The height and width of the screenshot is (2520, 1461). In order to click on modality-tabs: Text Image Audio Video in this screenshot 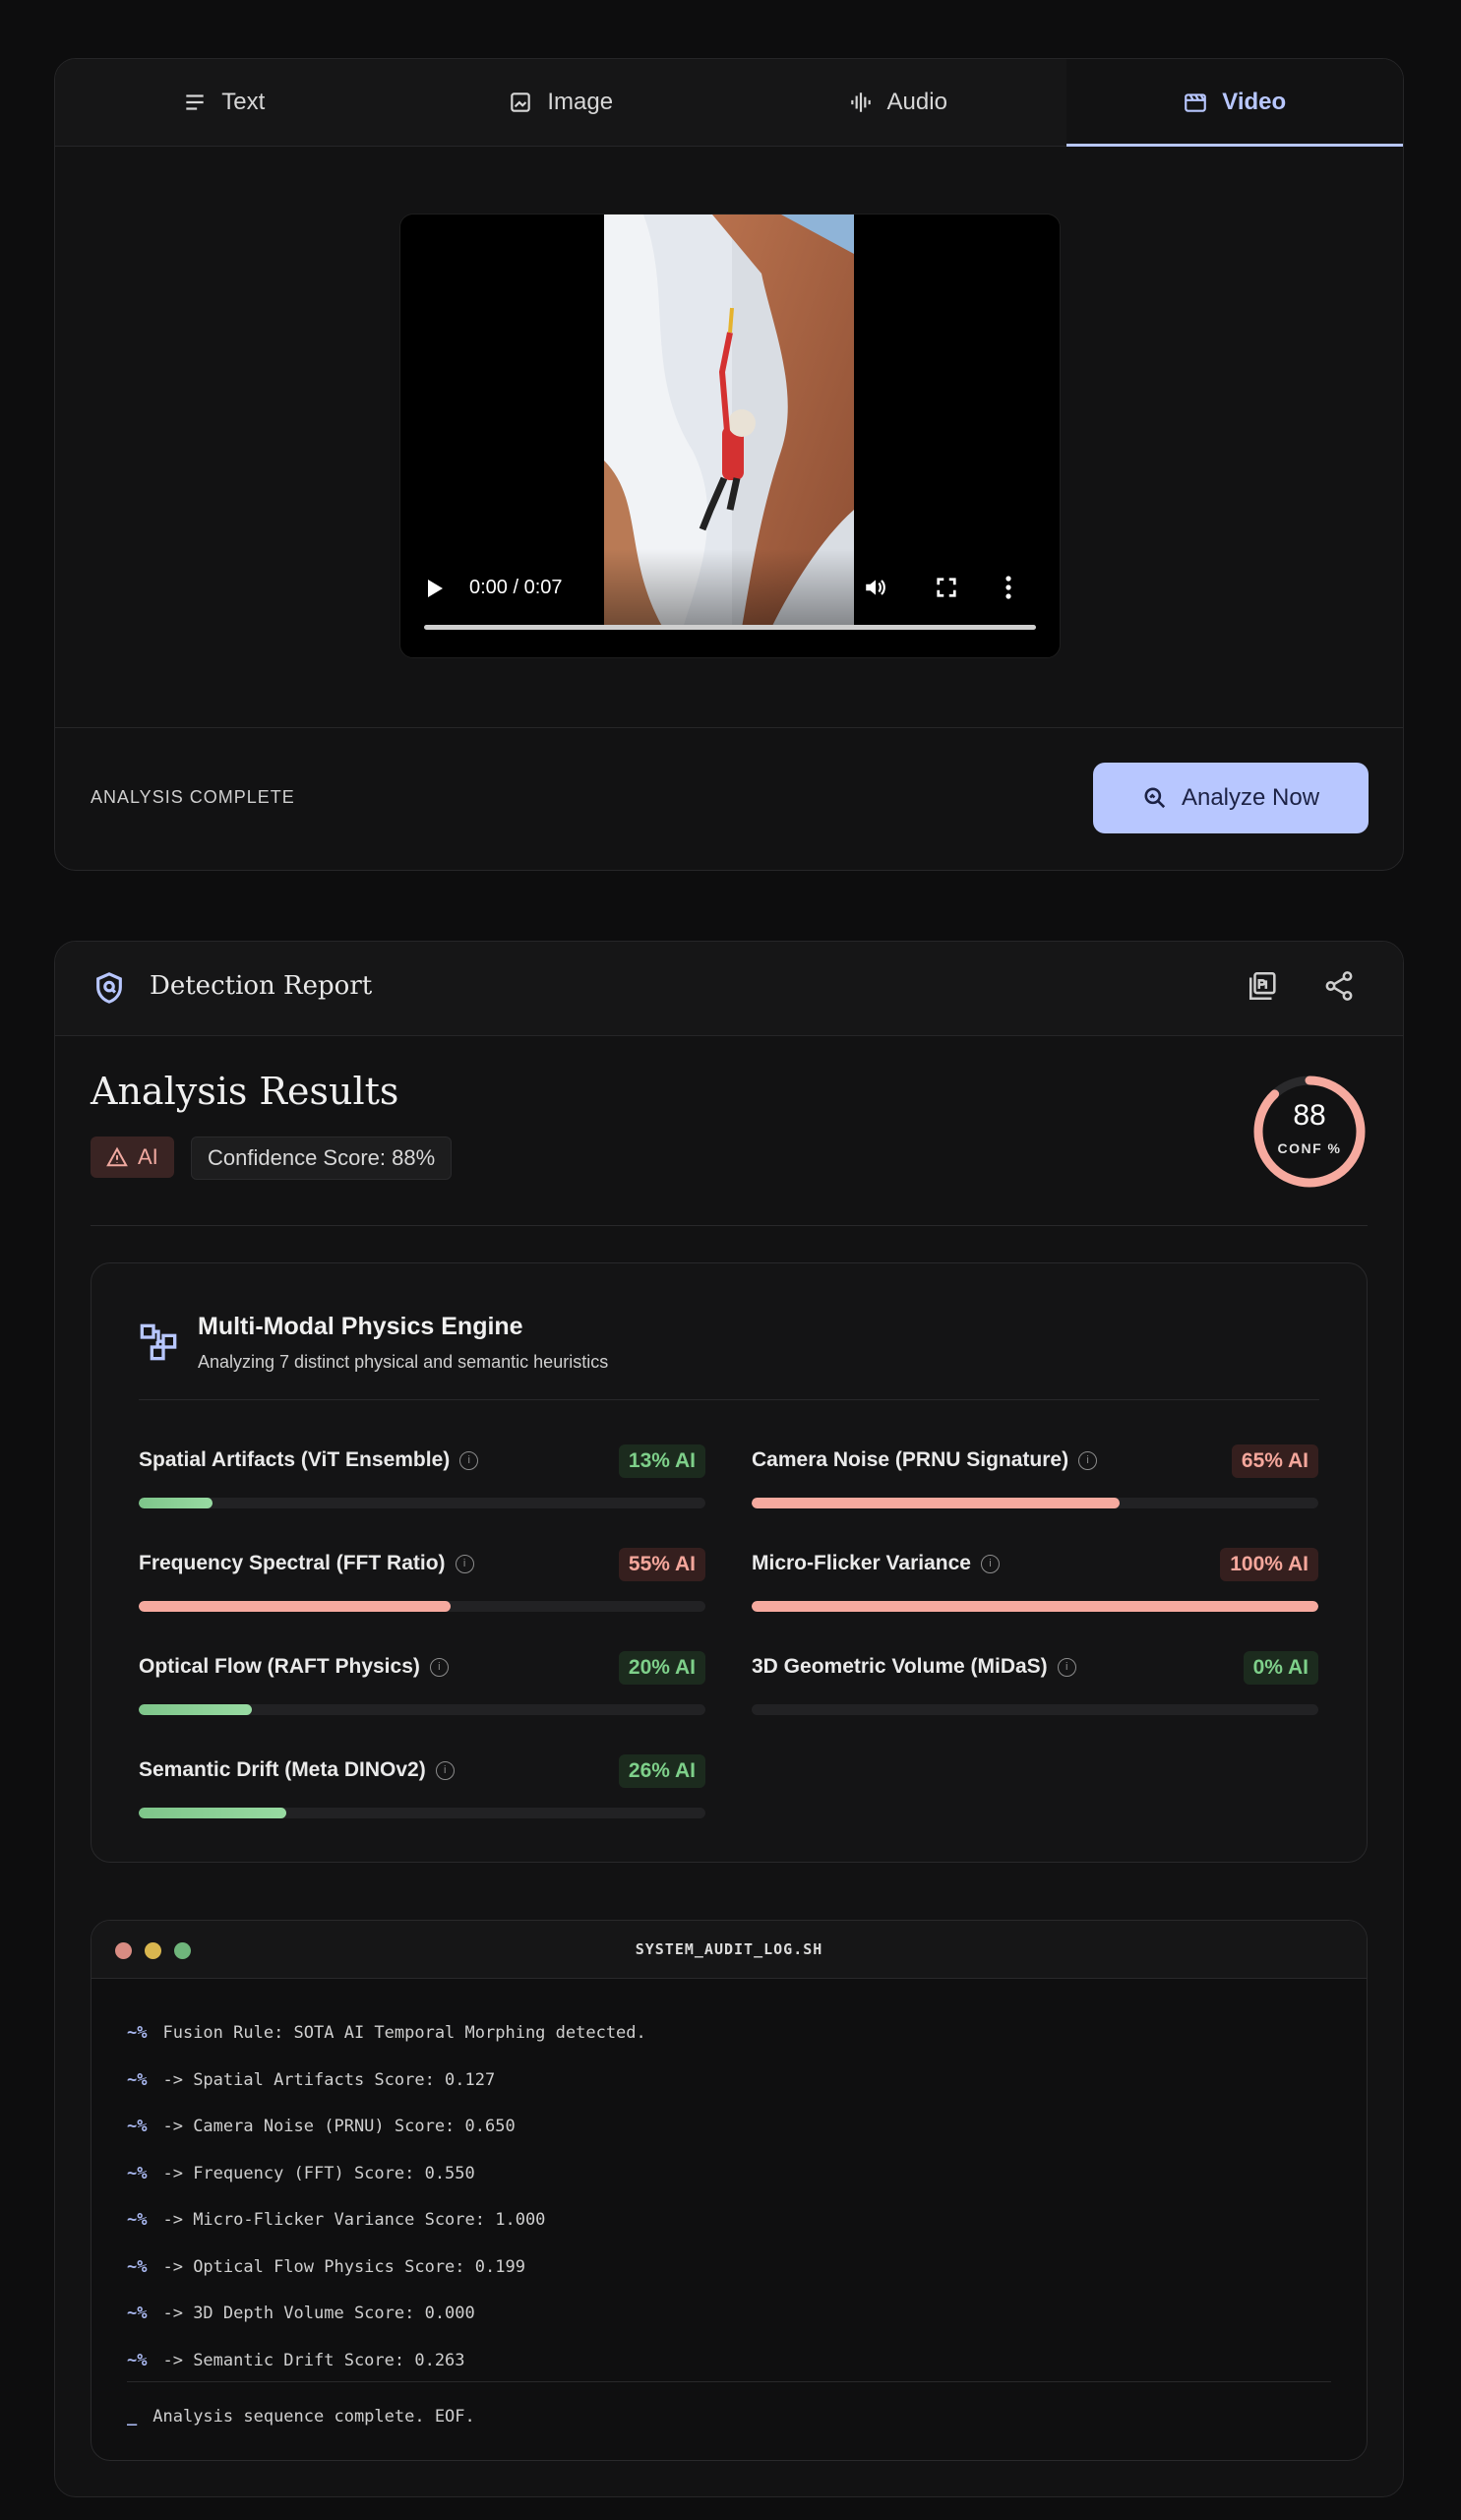, I will do `click(729, 103)`.